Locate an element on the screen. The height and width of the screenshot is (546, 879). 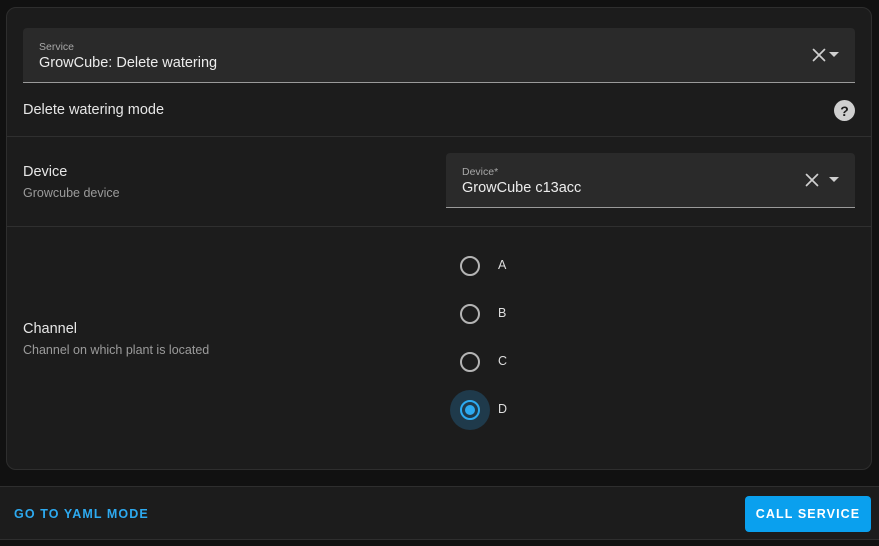
yaml-mode-button: GO TO YAML MODE is located at coordinates (81, 514).